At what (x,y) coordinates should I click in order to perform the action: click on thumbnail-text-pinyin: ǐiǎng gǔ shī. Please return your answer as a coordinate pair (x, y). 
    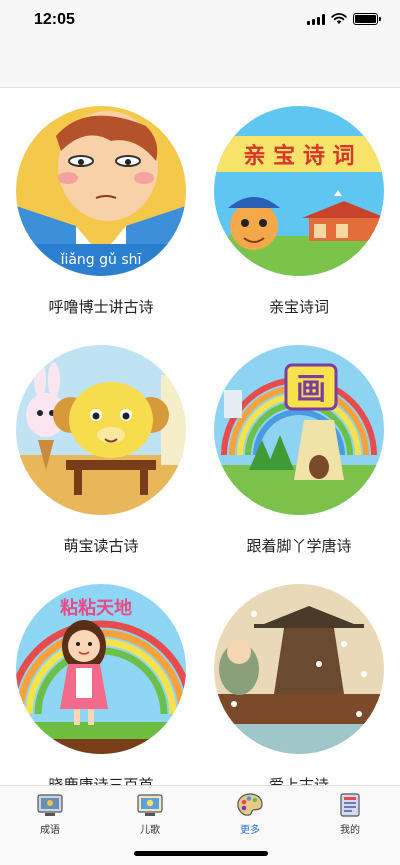
    Looking at the image, I should click on (101, 260).